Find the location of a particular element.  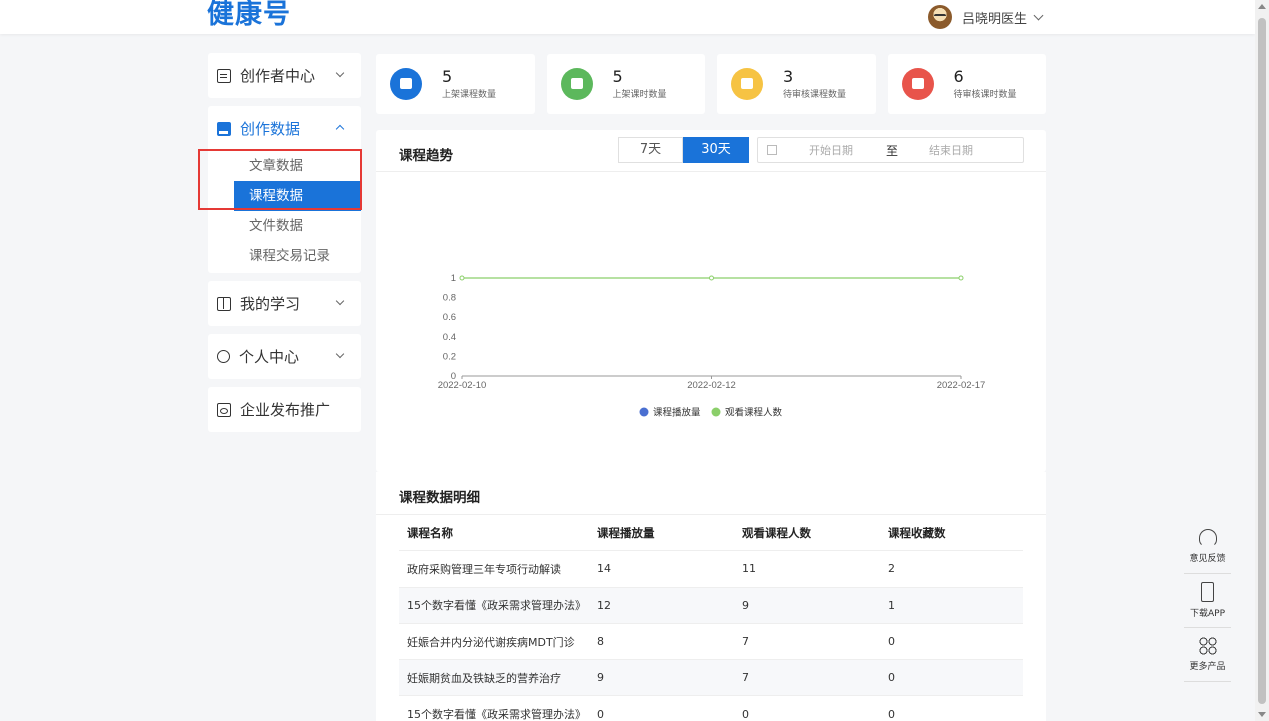

column-header: 课程播放量 is located at coordinates (626, 532).